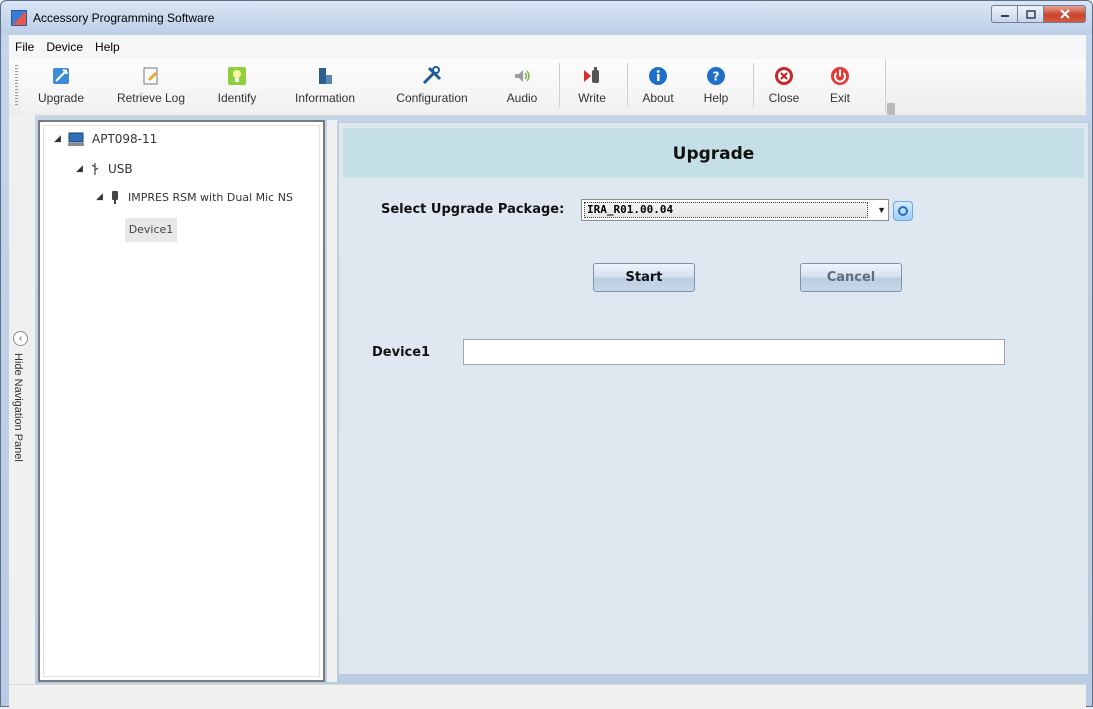  What do you see at coordinates (716, 86) in the screenshot?
I see `help-button: ? Help` at bounding box center [716, 86].